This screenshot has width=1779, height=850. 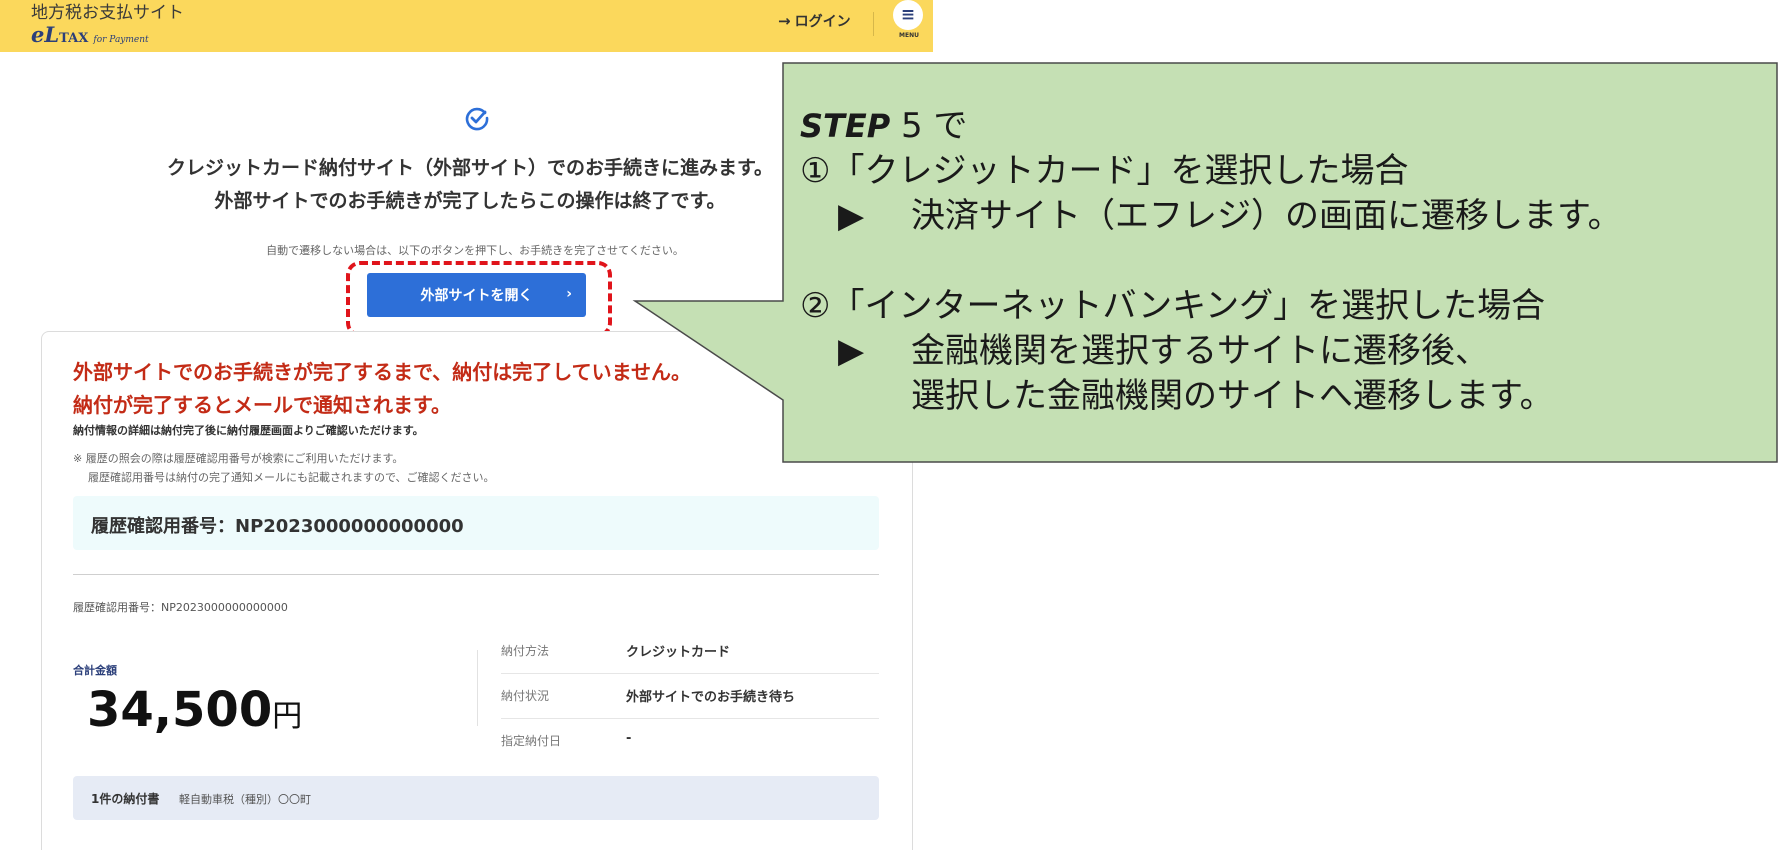 What do you see at coordinates (1232, 396) in the screenshot?
I see `case2-text2: 選択した金融機関のサイトへ遷移します。` at bounding box center [1232, 396].